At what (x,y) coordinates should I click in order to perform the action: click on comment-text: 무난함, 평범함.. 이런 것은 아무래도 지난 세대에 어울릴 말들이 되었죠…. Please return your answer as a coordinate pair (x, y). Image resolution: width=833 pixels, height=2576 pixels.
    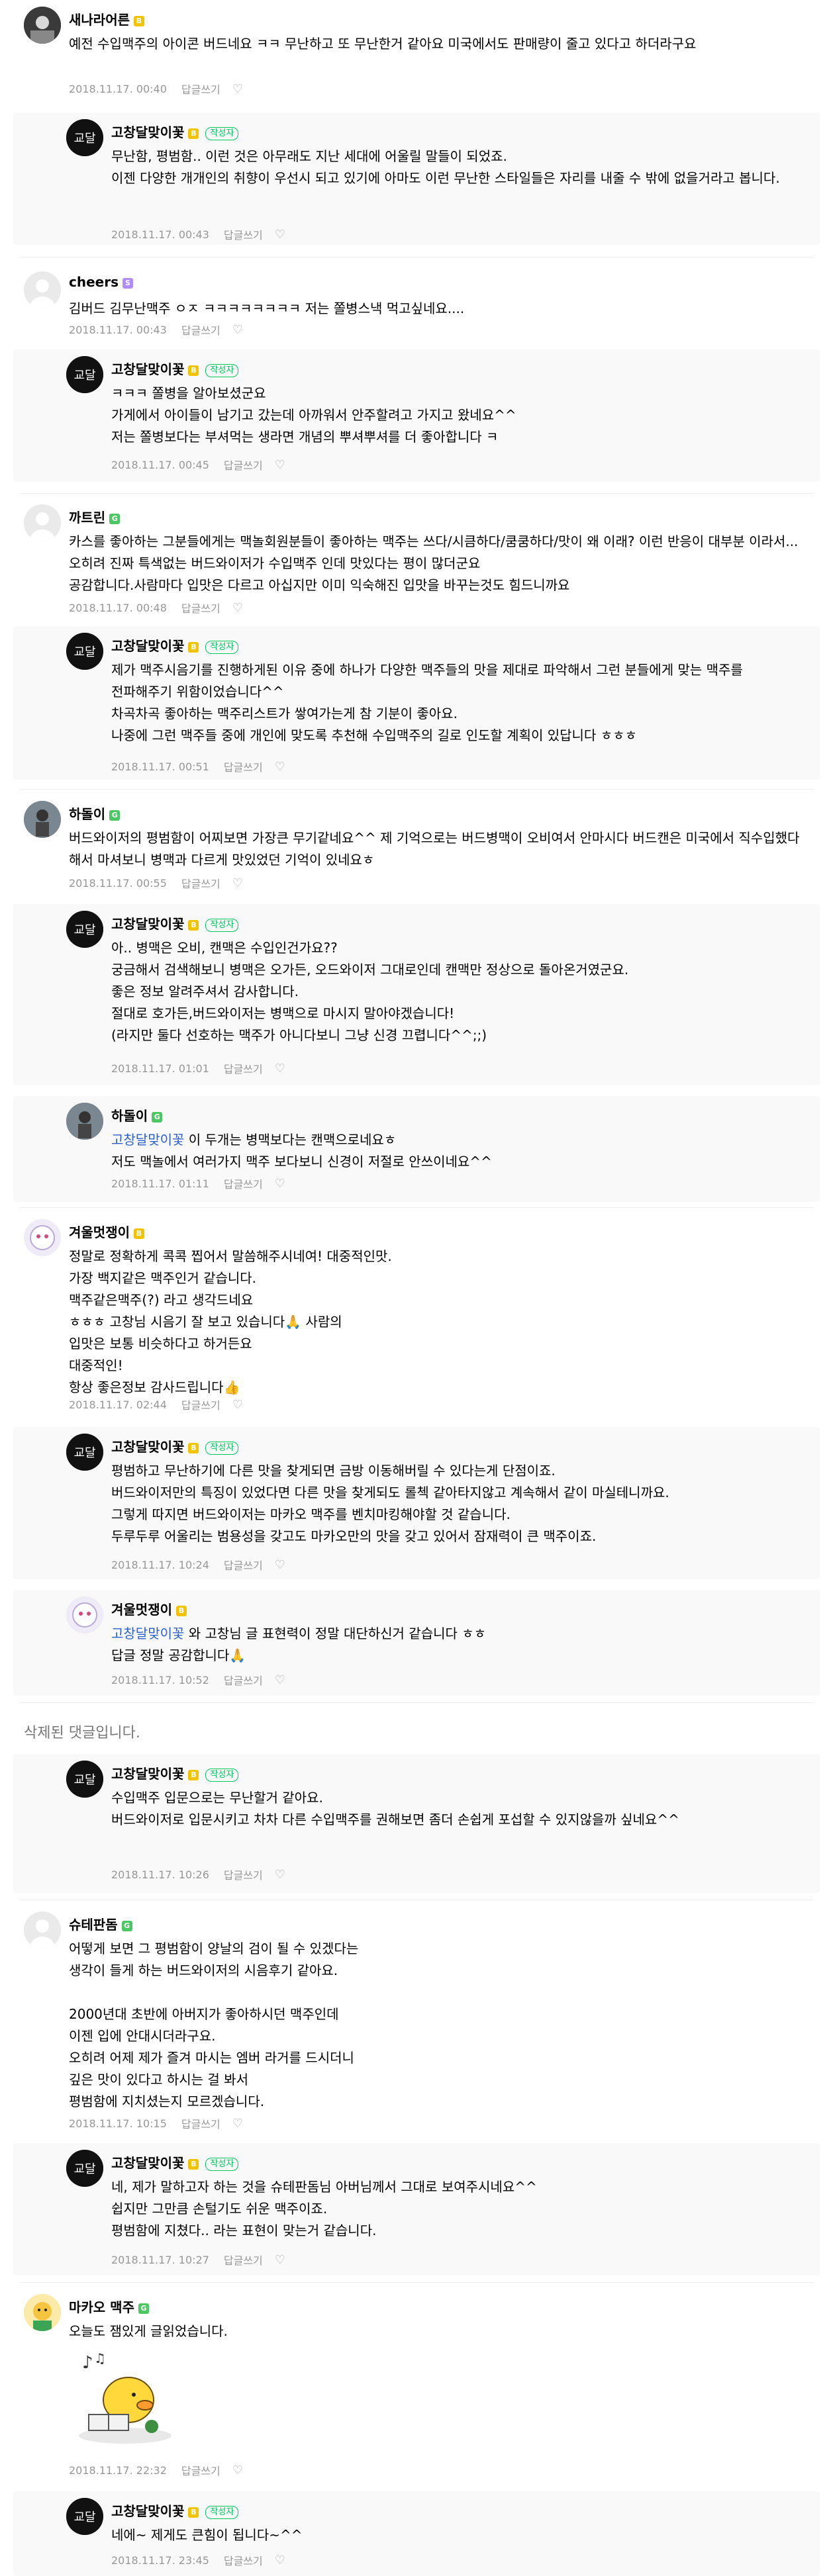
    Looking at the image, I should click on (445, 167).